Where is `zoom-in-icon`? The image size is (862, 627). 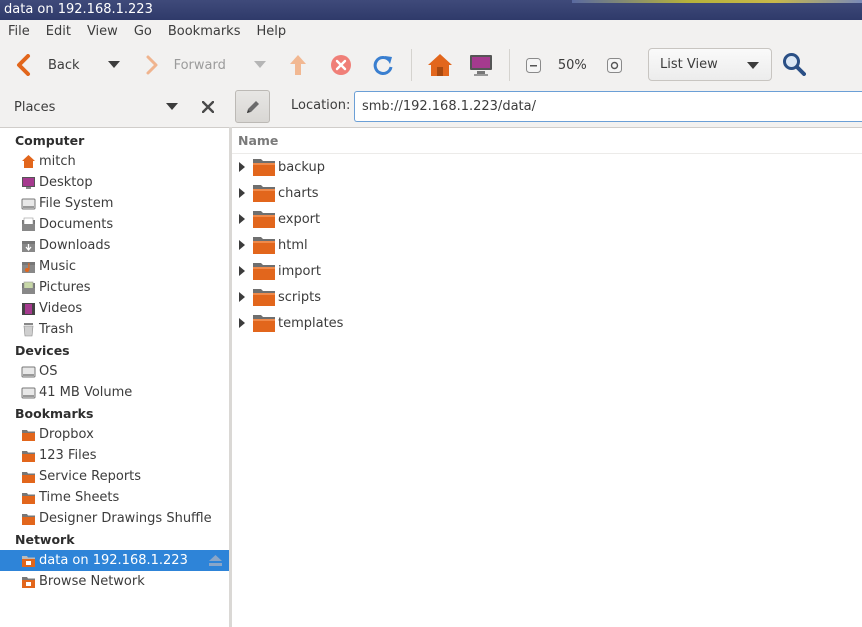
zoom-in-icon is located at coordinates (614, 65).